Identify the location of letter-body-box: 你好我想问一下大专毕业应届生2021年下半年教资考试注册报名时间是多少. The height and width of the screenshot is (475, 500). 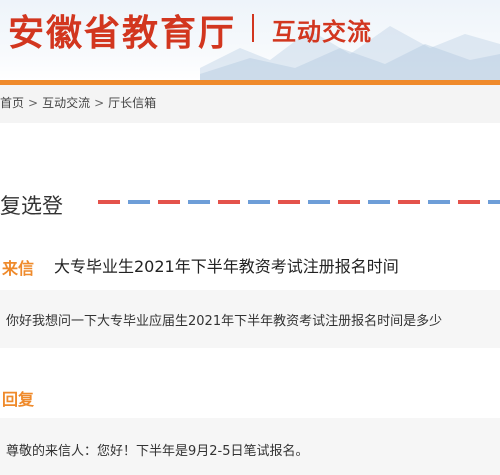
(250, 319).